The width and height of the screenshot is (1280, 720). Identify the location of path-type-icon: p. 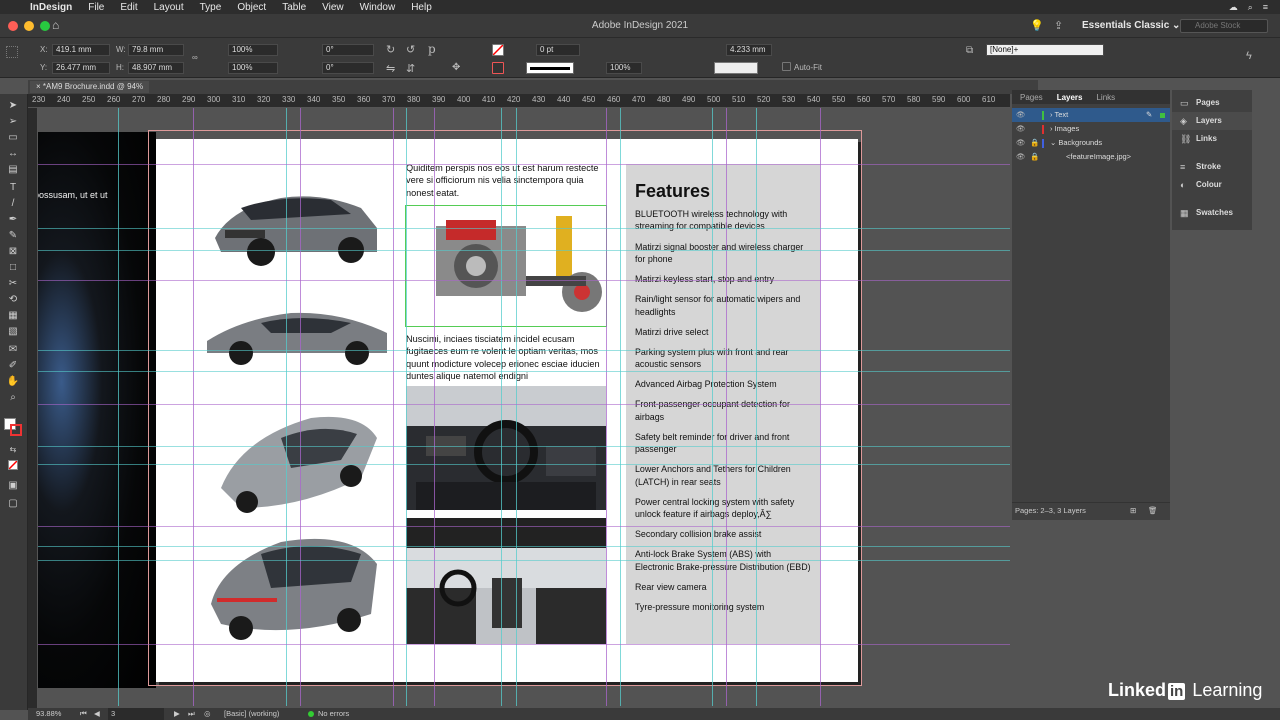
(432, 49).